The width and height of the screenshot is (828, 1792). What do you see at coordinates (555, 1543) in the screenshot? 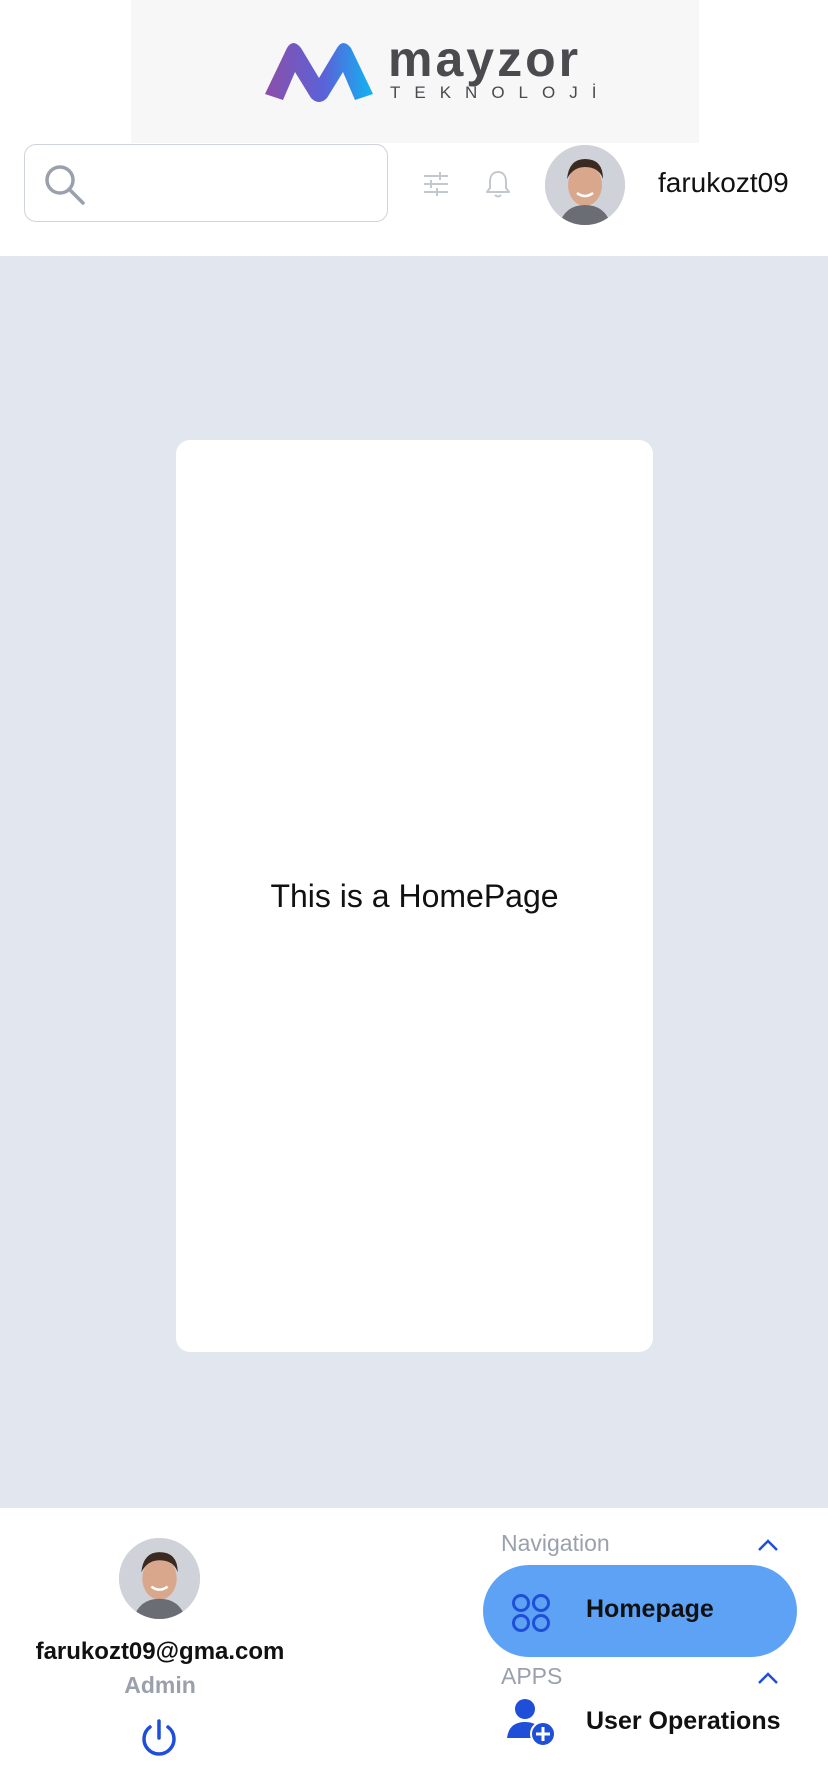
I see `section-title-navigation: Navigation` at bounding box center [555, 1543].